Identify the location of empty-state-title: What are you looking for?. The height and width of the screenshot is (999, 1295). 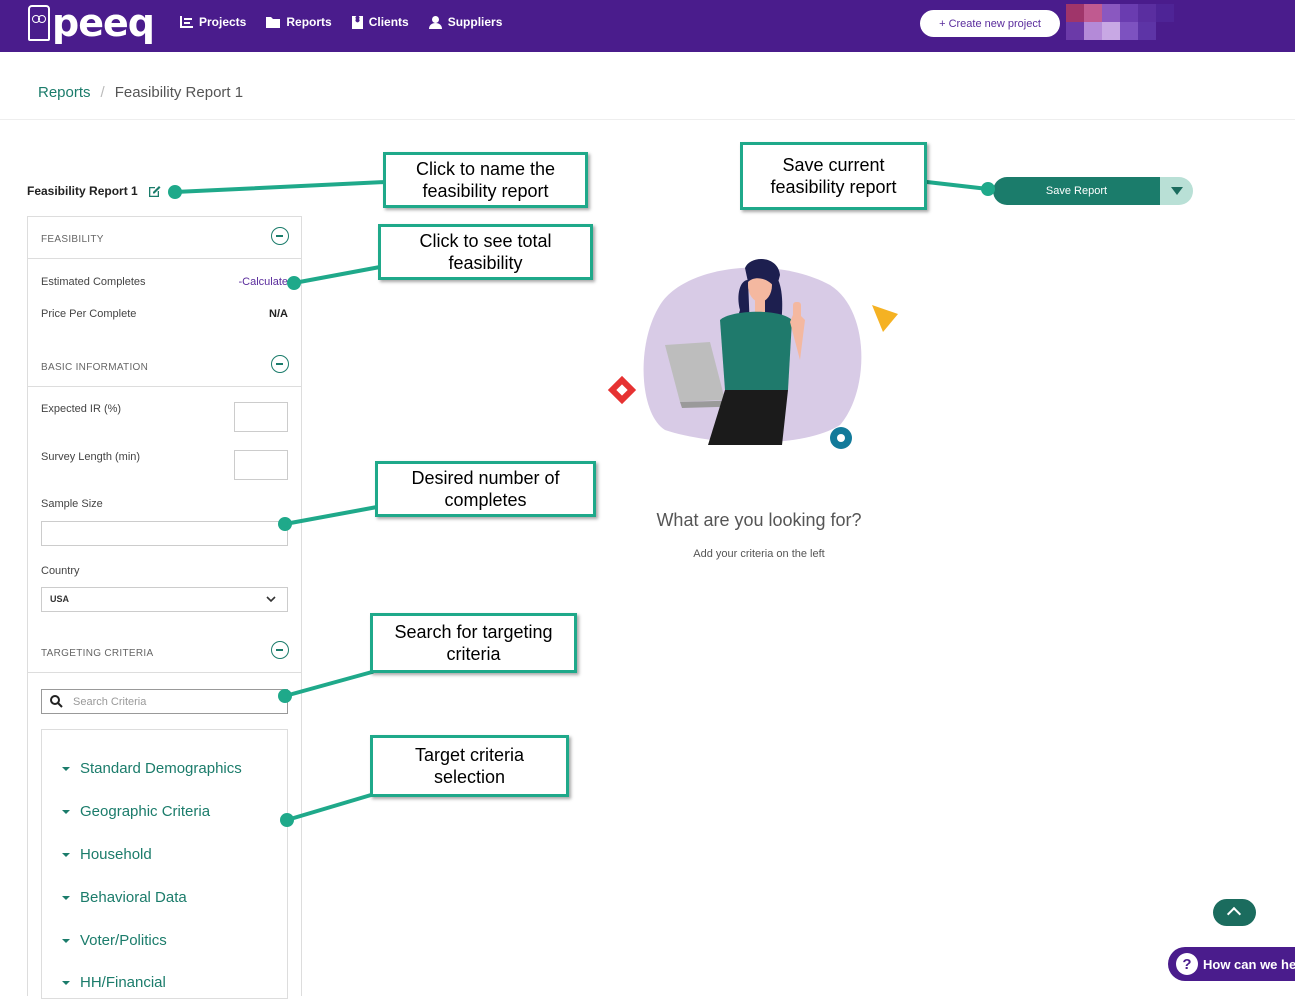
(759, 520).